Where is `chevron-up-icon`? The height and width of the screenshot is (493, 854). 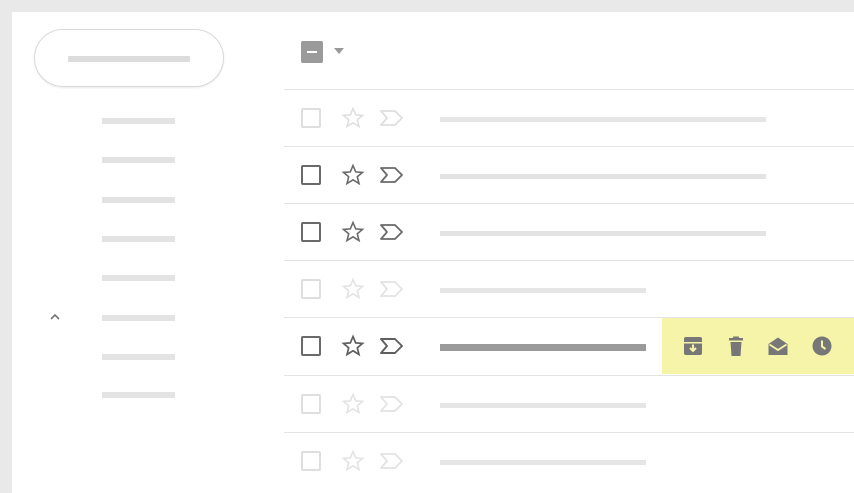 chevron-up-icon is located at coordinates (55, 317).